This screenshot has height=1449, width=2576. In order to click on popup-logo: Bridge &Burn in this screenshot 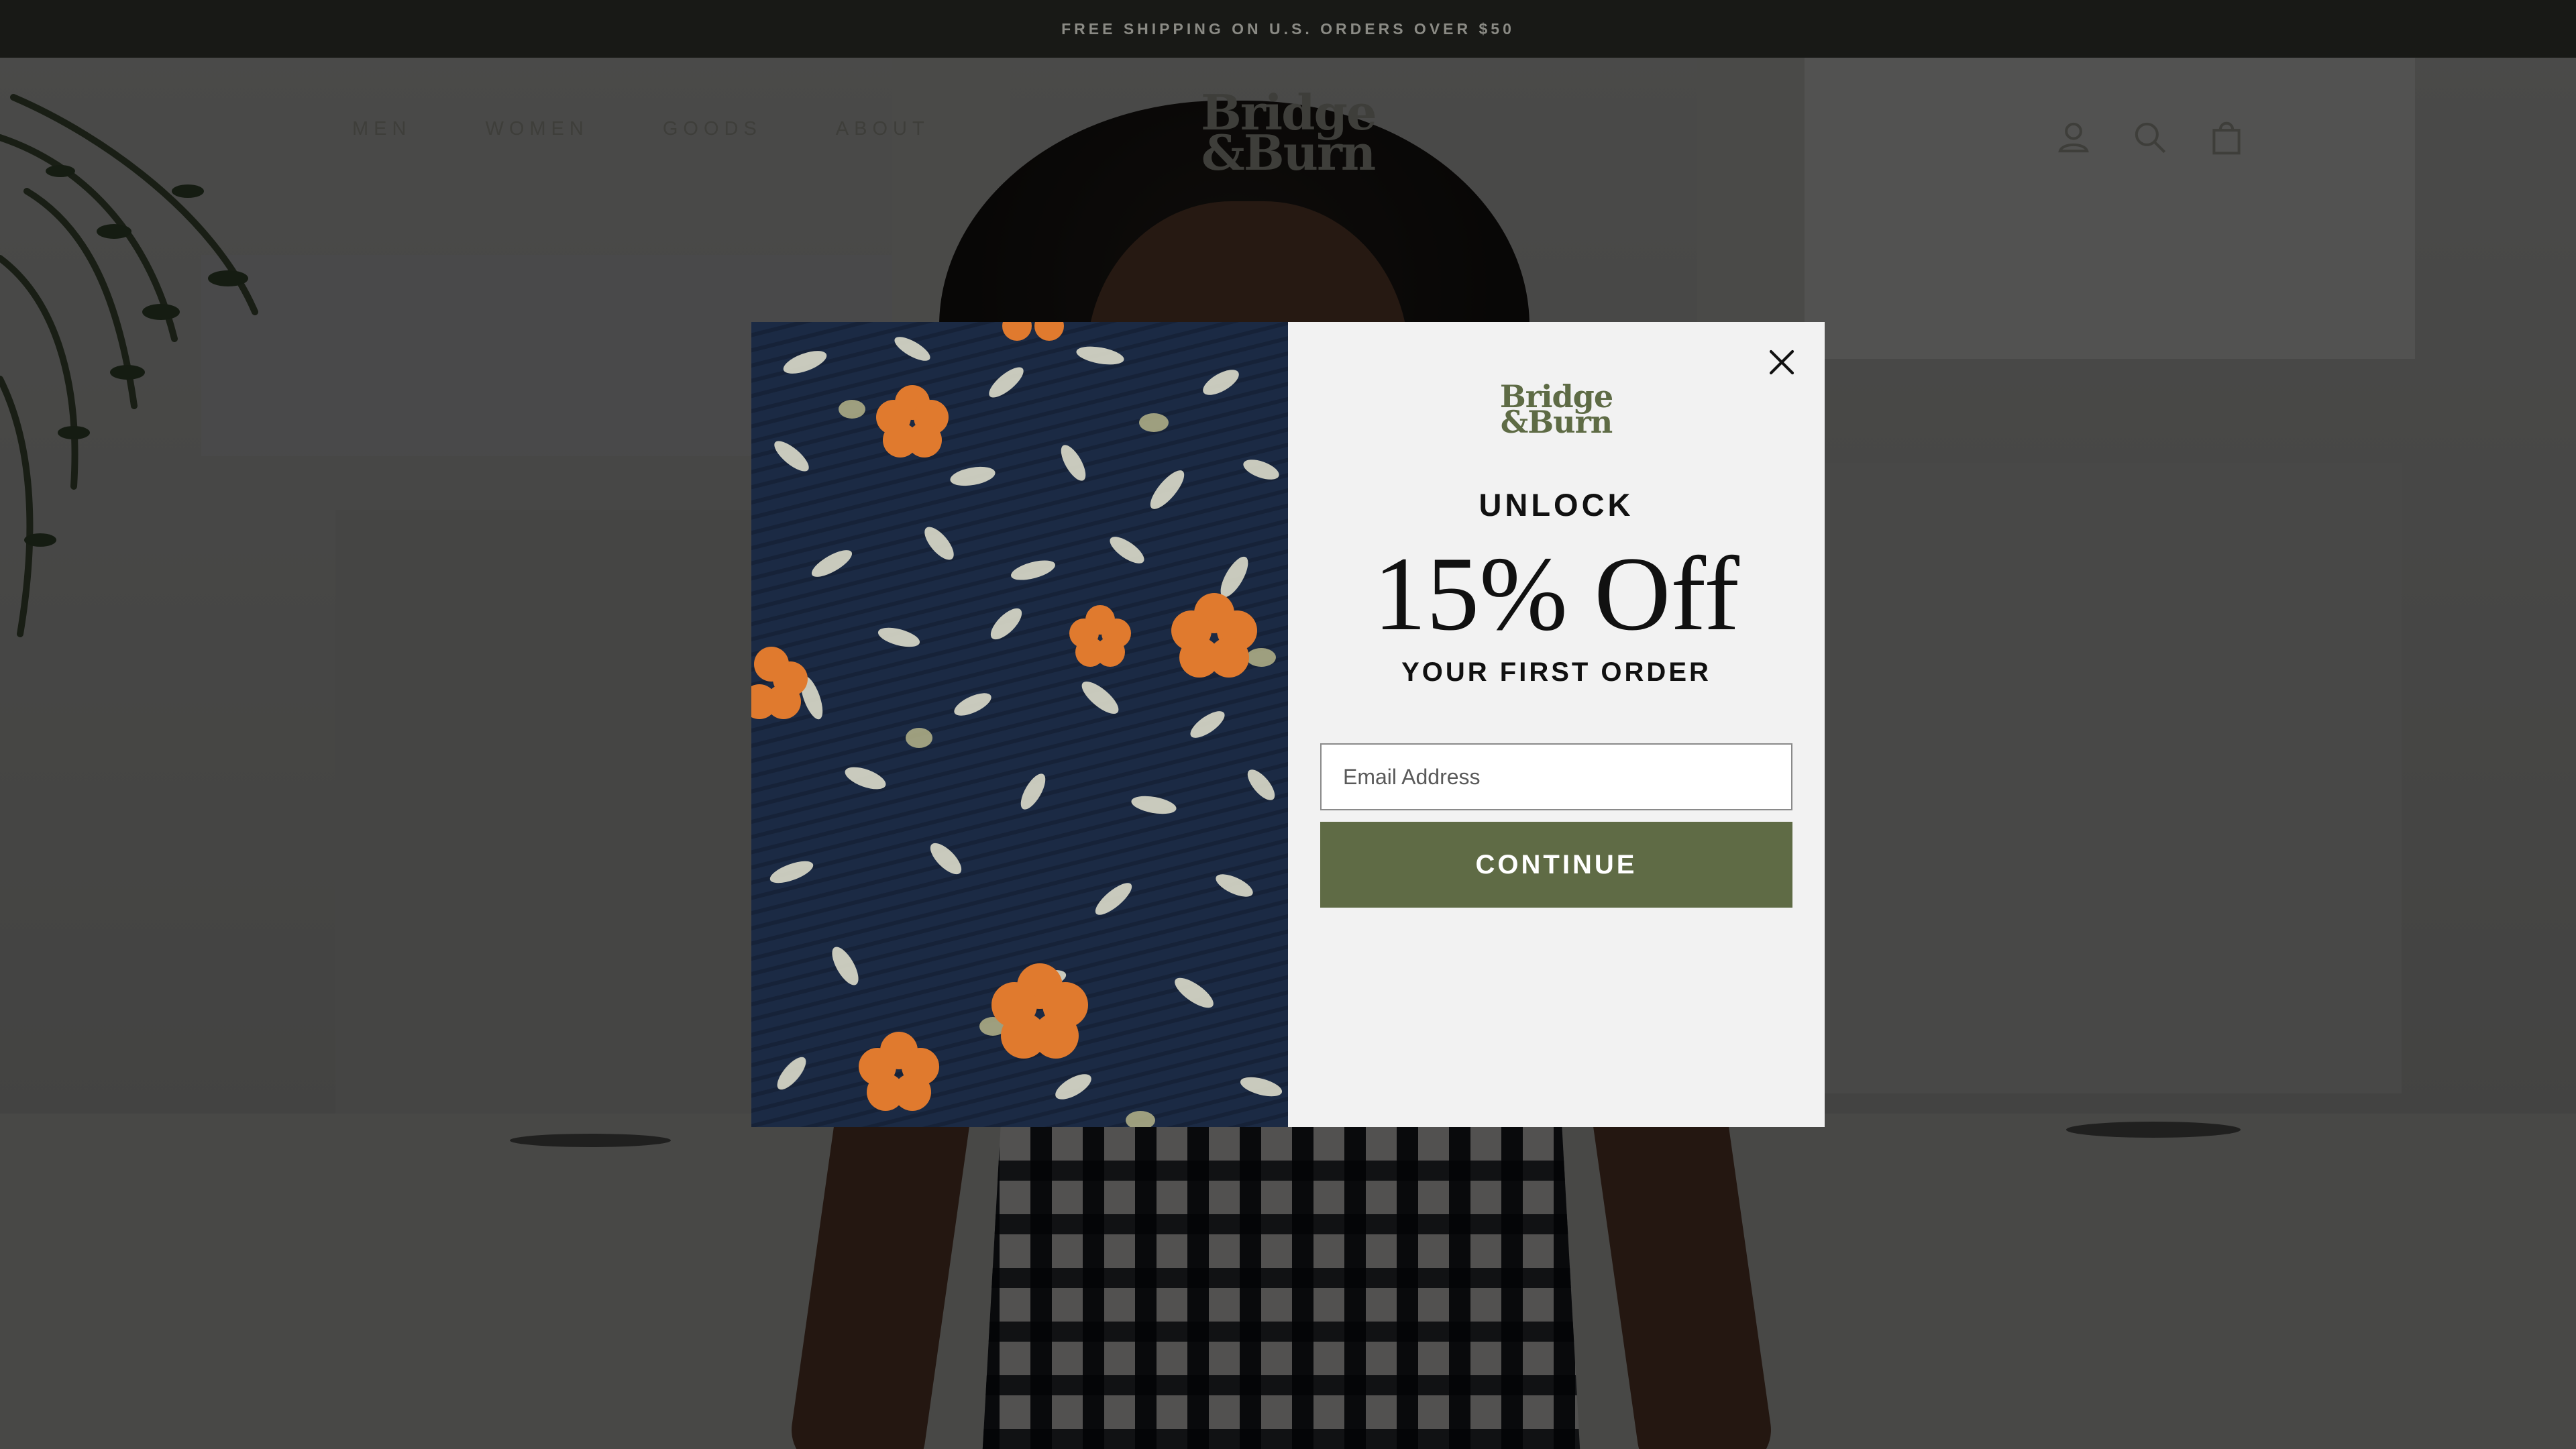, I will do `click(1556, 410)`.